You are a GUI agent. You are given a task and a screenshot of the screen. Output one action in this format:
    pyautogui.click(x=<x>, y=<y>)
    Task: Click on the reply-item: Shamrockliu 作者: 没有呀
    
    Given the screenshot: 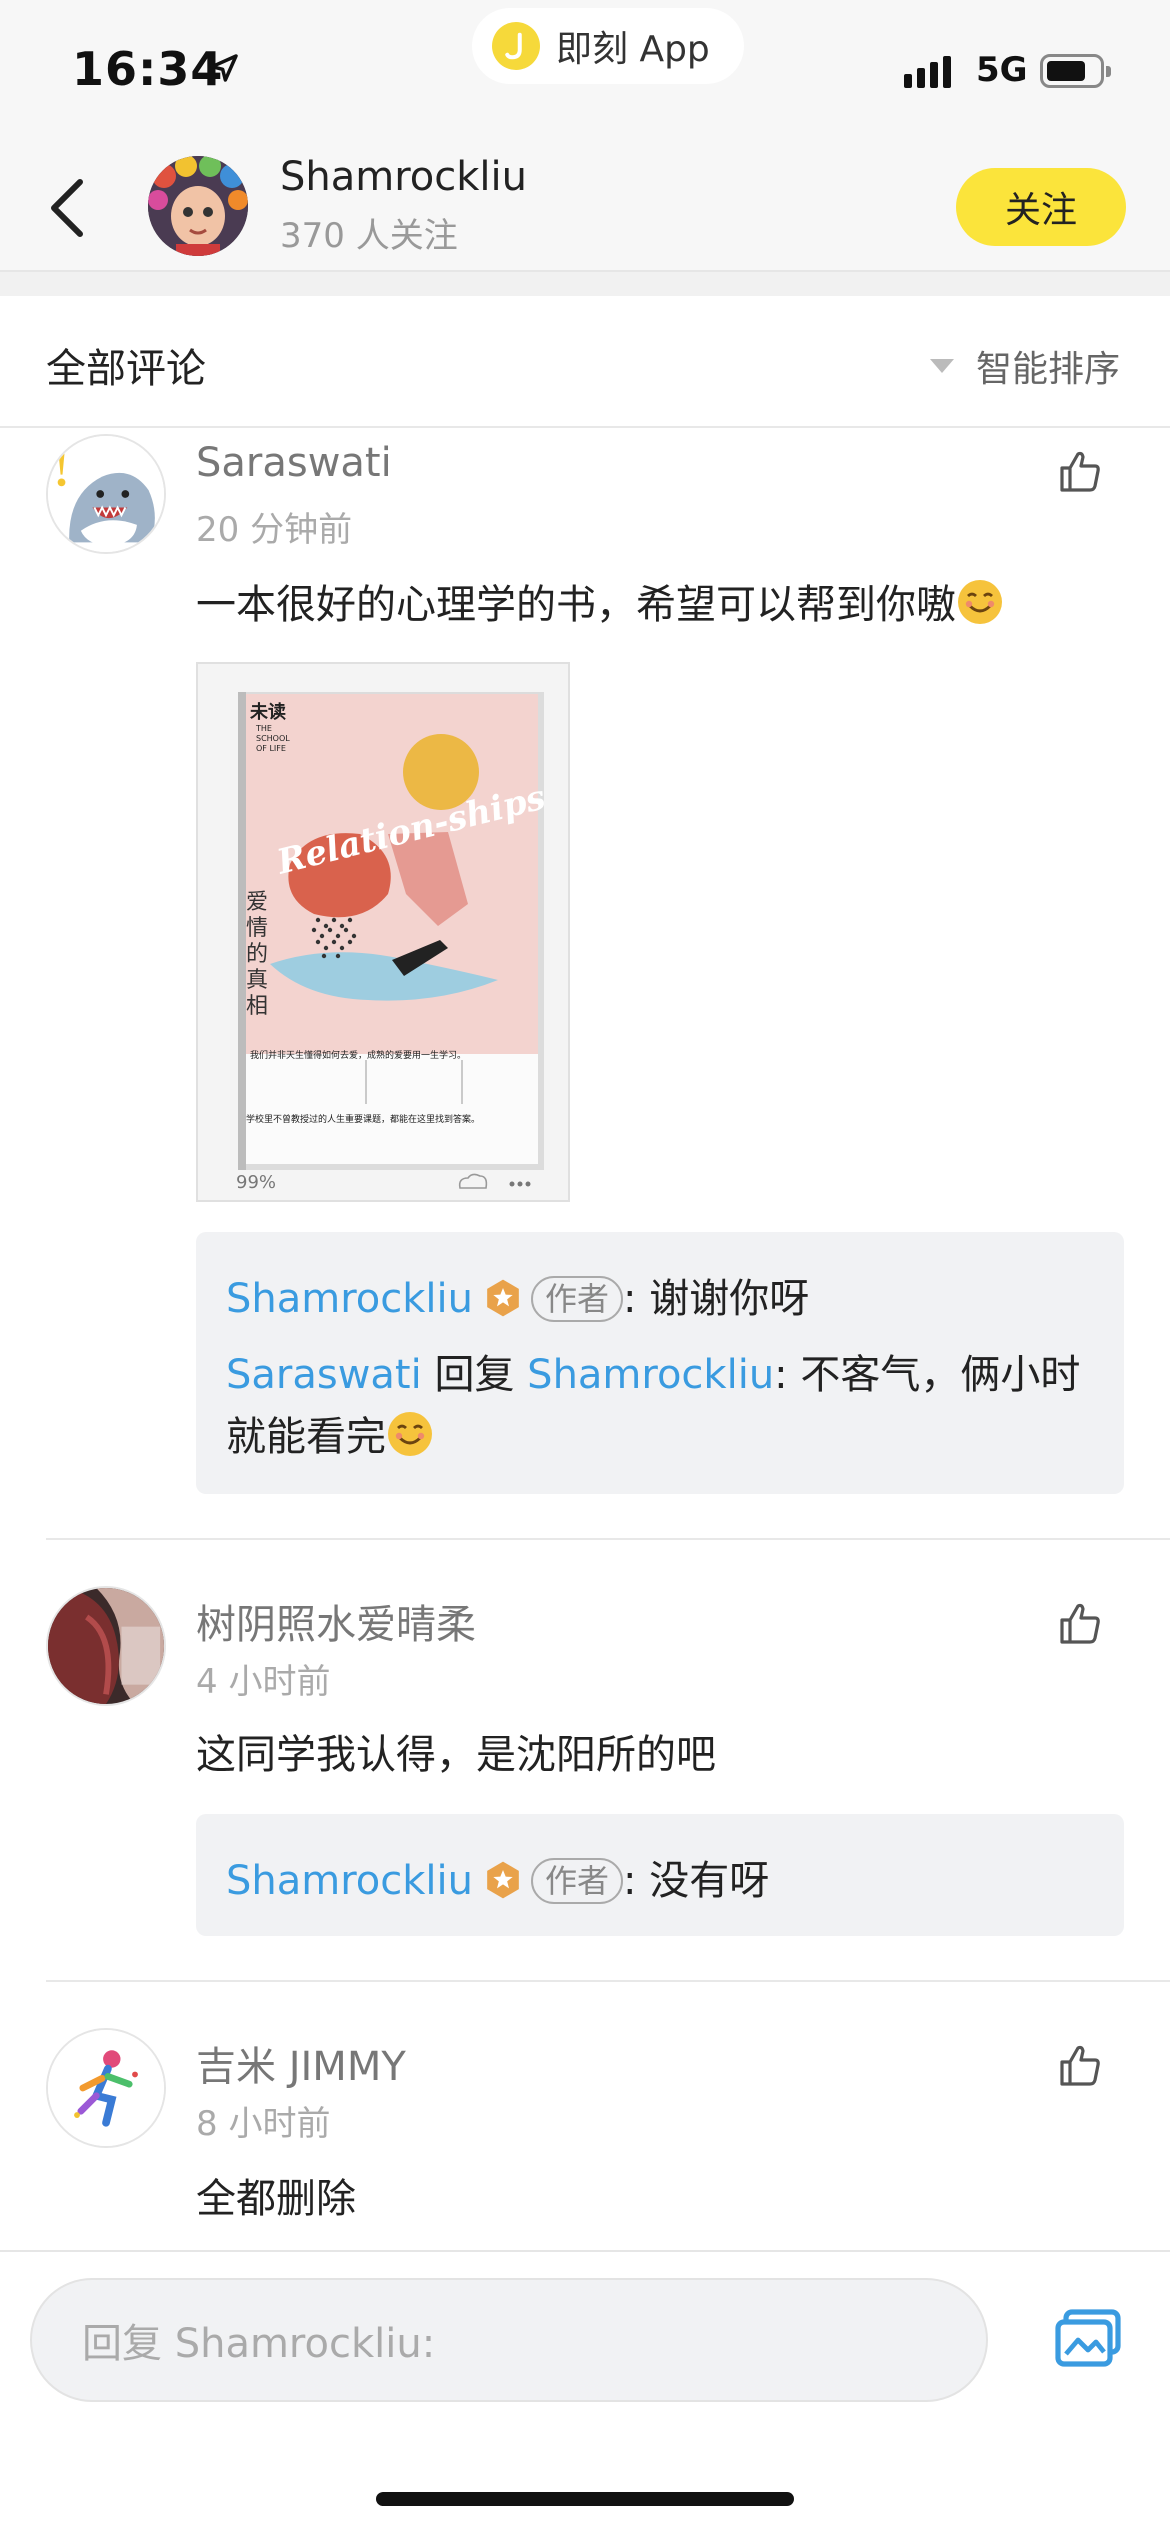 What is the action you would take?
    pyautogui.click(x=497, y=1877)
    